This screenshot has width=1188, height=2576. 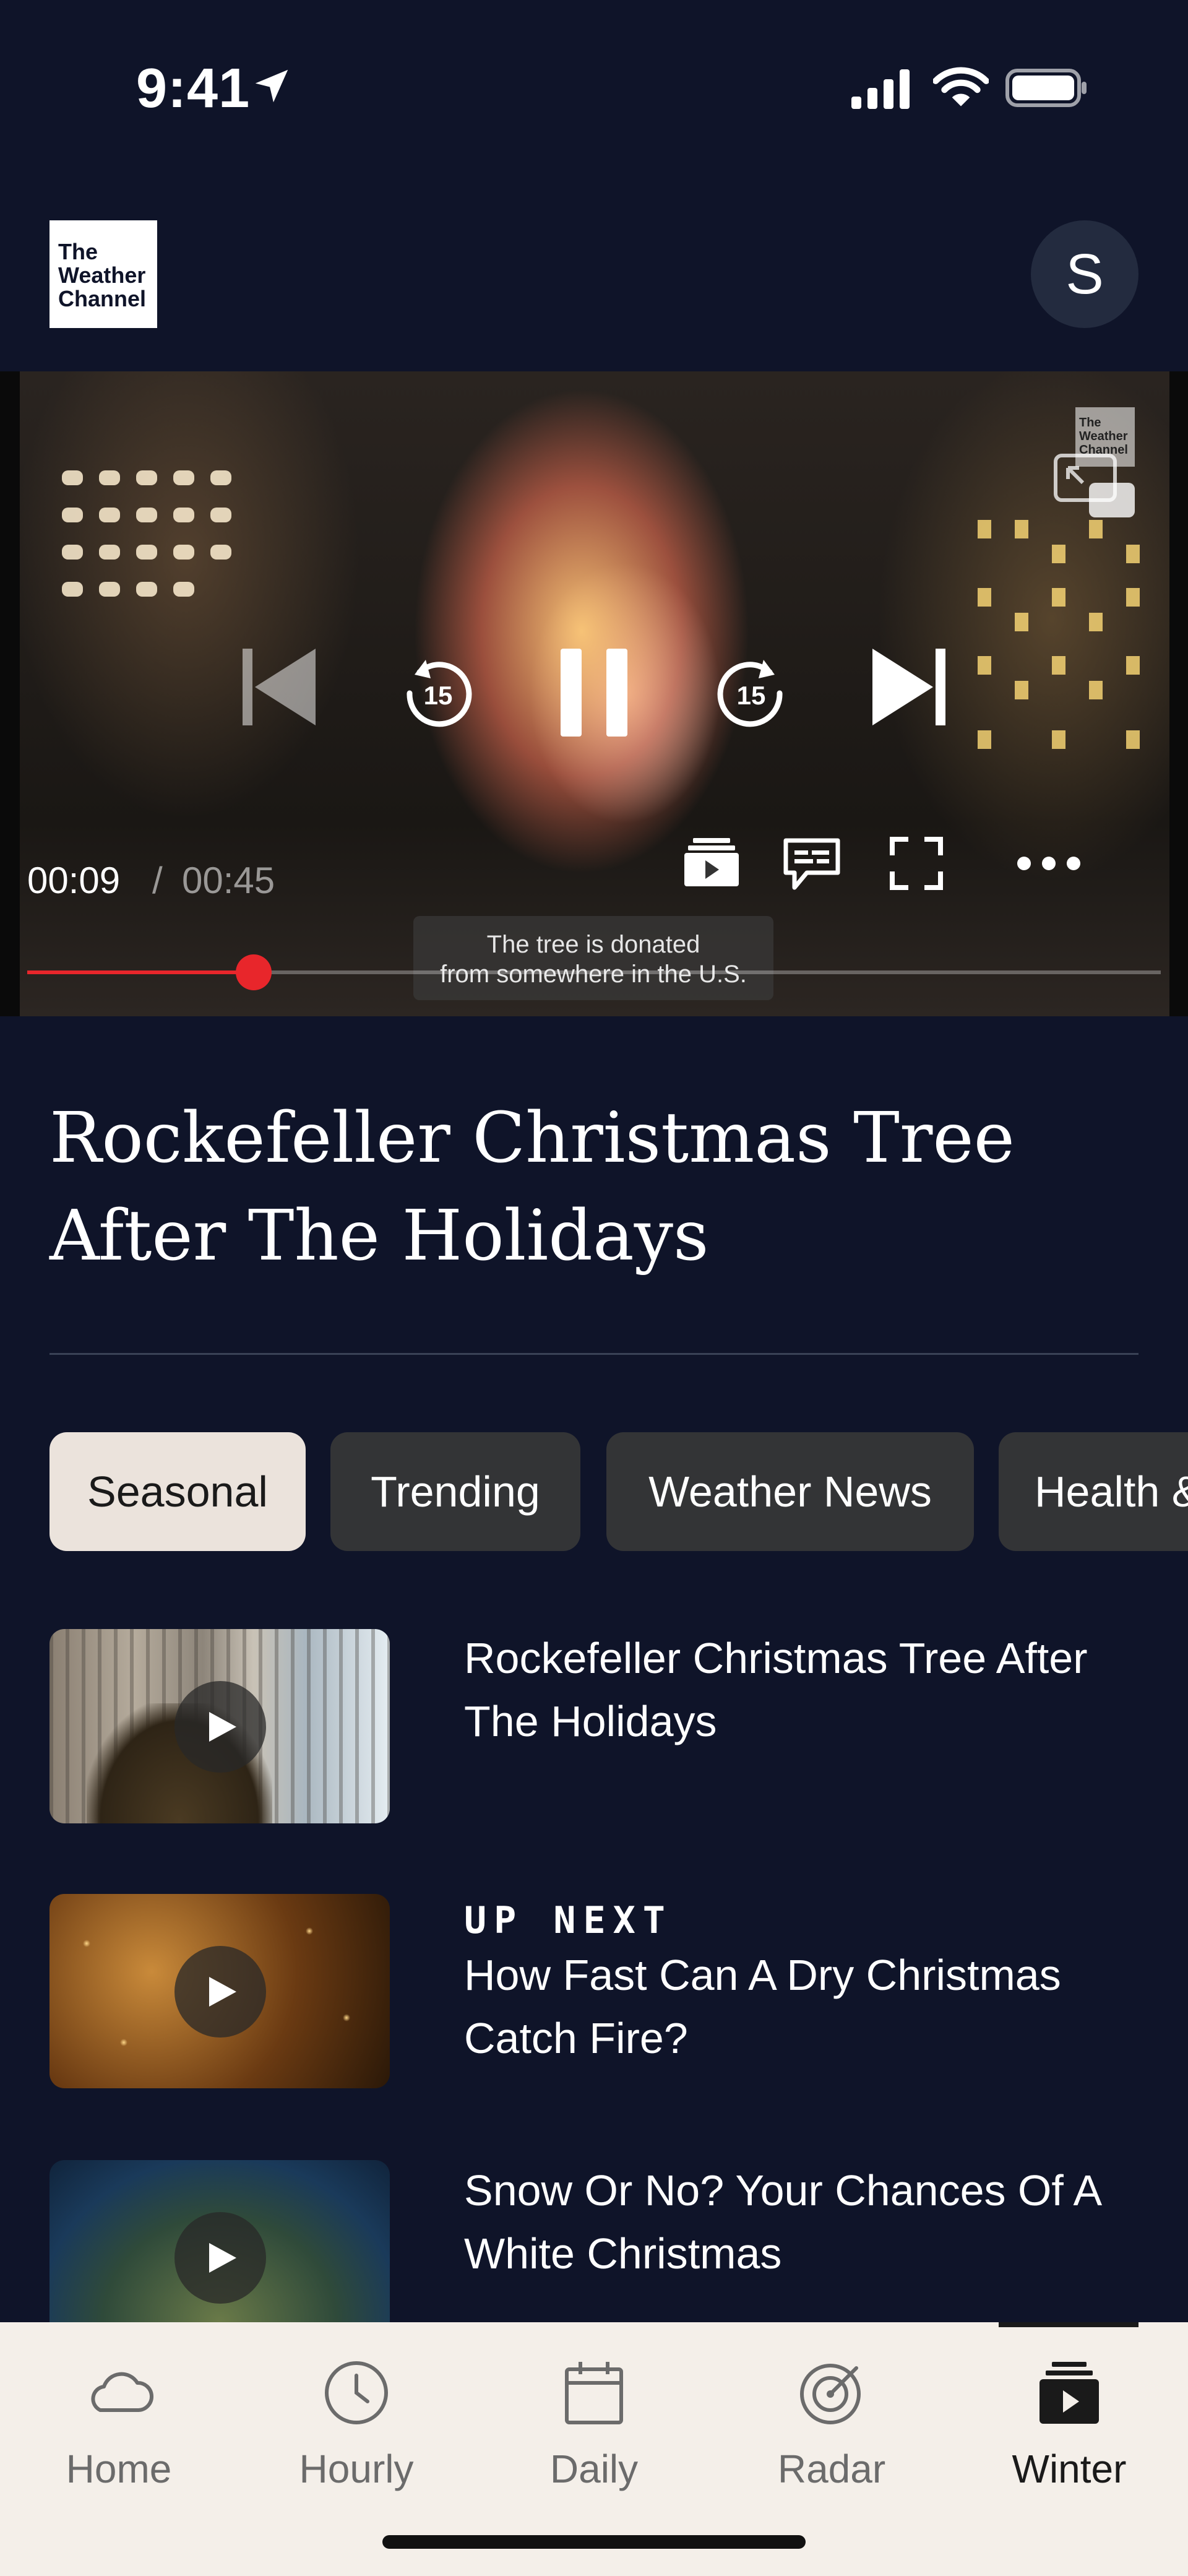 I want to click on chip-weather-news: Weather News, so click(x=790, y=1491).